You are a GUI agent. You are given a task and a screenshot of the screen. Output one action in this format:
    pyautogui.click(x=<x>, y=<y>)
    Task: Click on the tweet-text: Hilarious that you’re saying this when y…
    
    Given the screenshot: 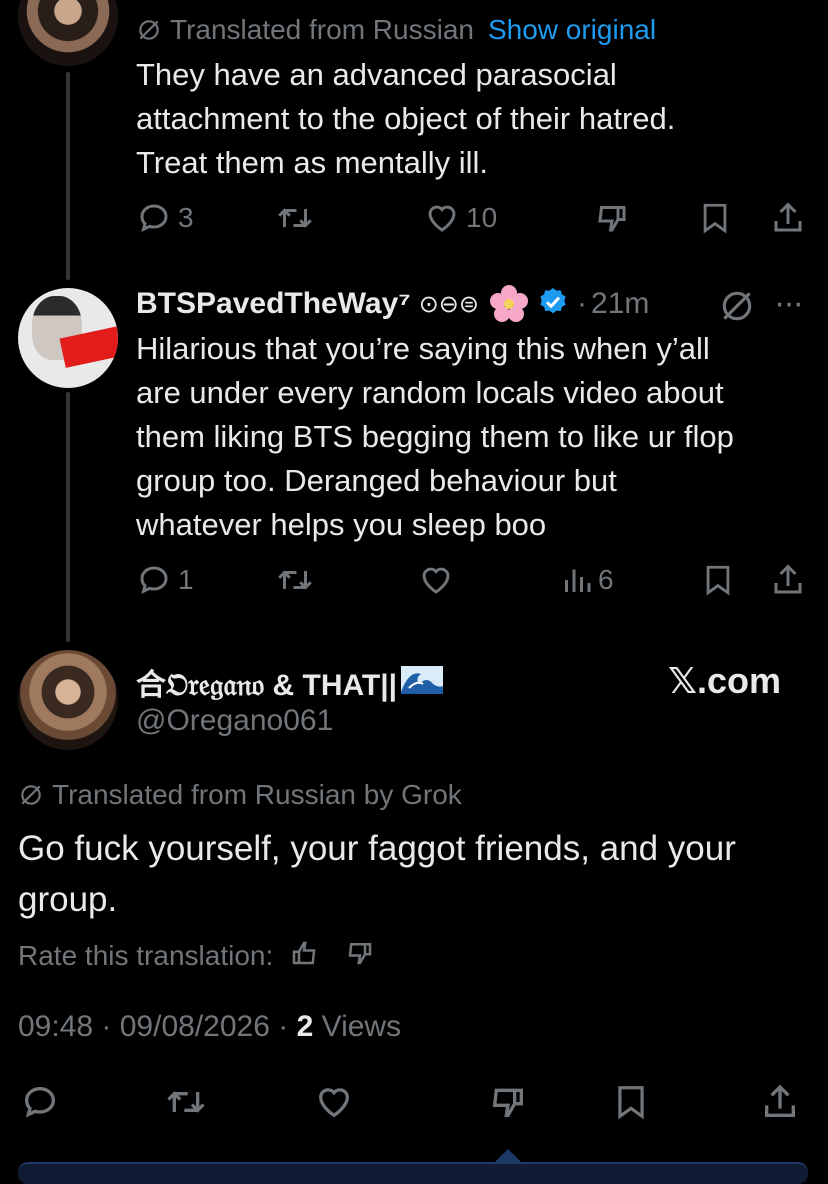 What is the action you would take?
    pyautogui.click(x=435, y=437)
    